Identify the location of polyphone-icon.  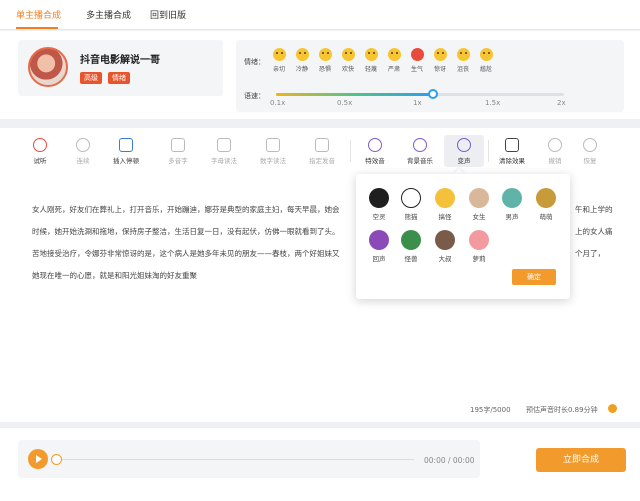
(178, 145).